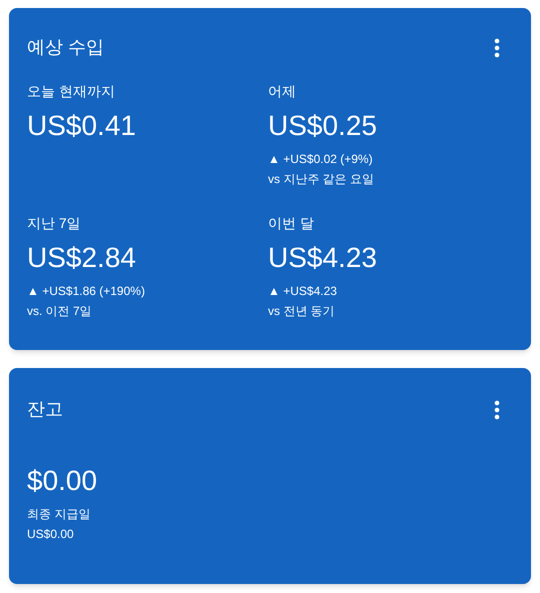 The width and height of the screenshot is (540, 593). I want to click on metric-label: 지난 7일, so click(54, 223).